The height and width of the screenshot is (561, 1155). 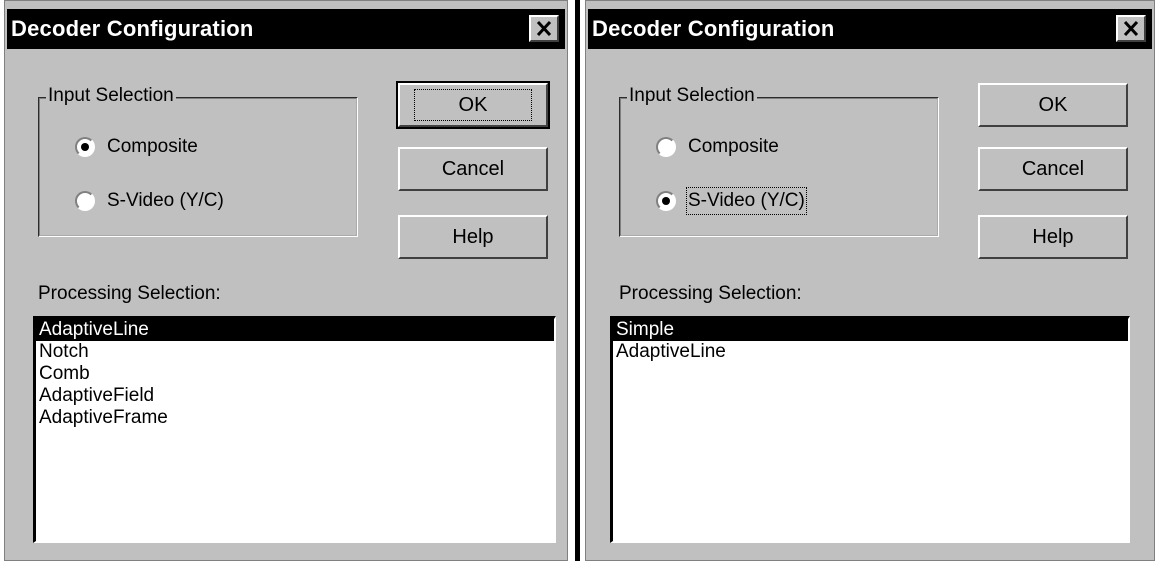 What do you see at coordinates (870, 330) in the screenshot?
I see `list-item: Simple` at bounding box center [870, 330].